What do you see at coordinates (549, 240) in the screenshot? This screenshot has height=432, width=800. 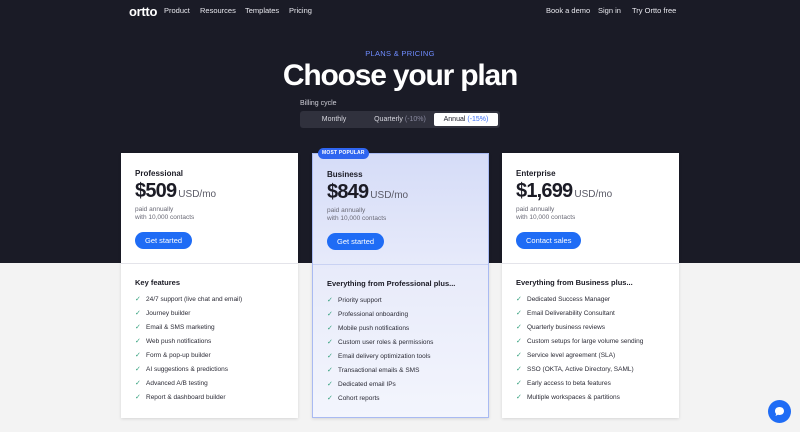 I see `contact-sales-button: Contact sales` at bounding box center [549, 240].